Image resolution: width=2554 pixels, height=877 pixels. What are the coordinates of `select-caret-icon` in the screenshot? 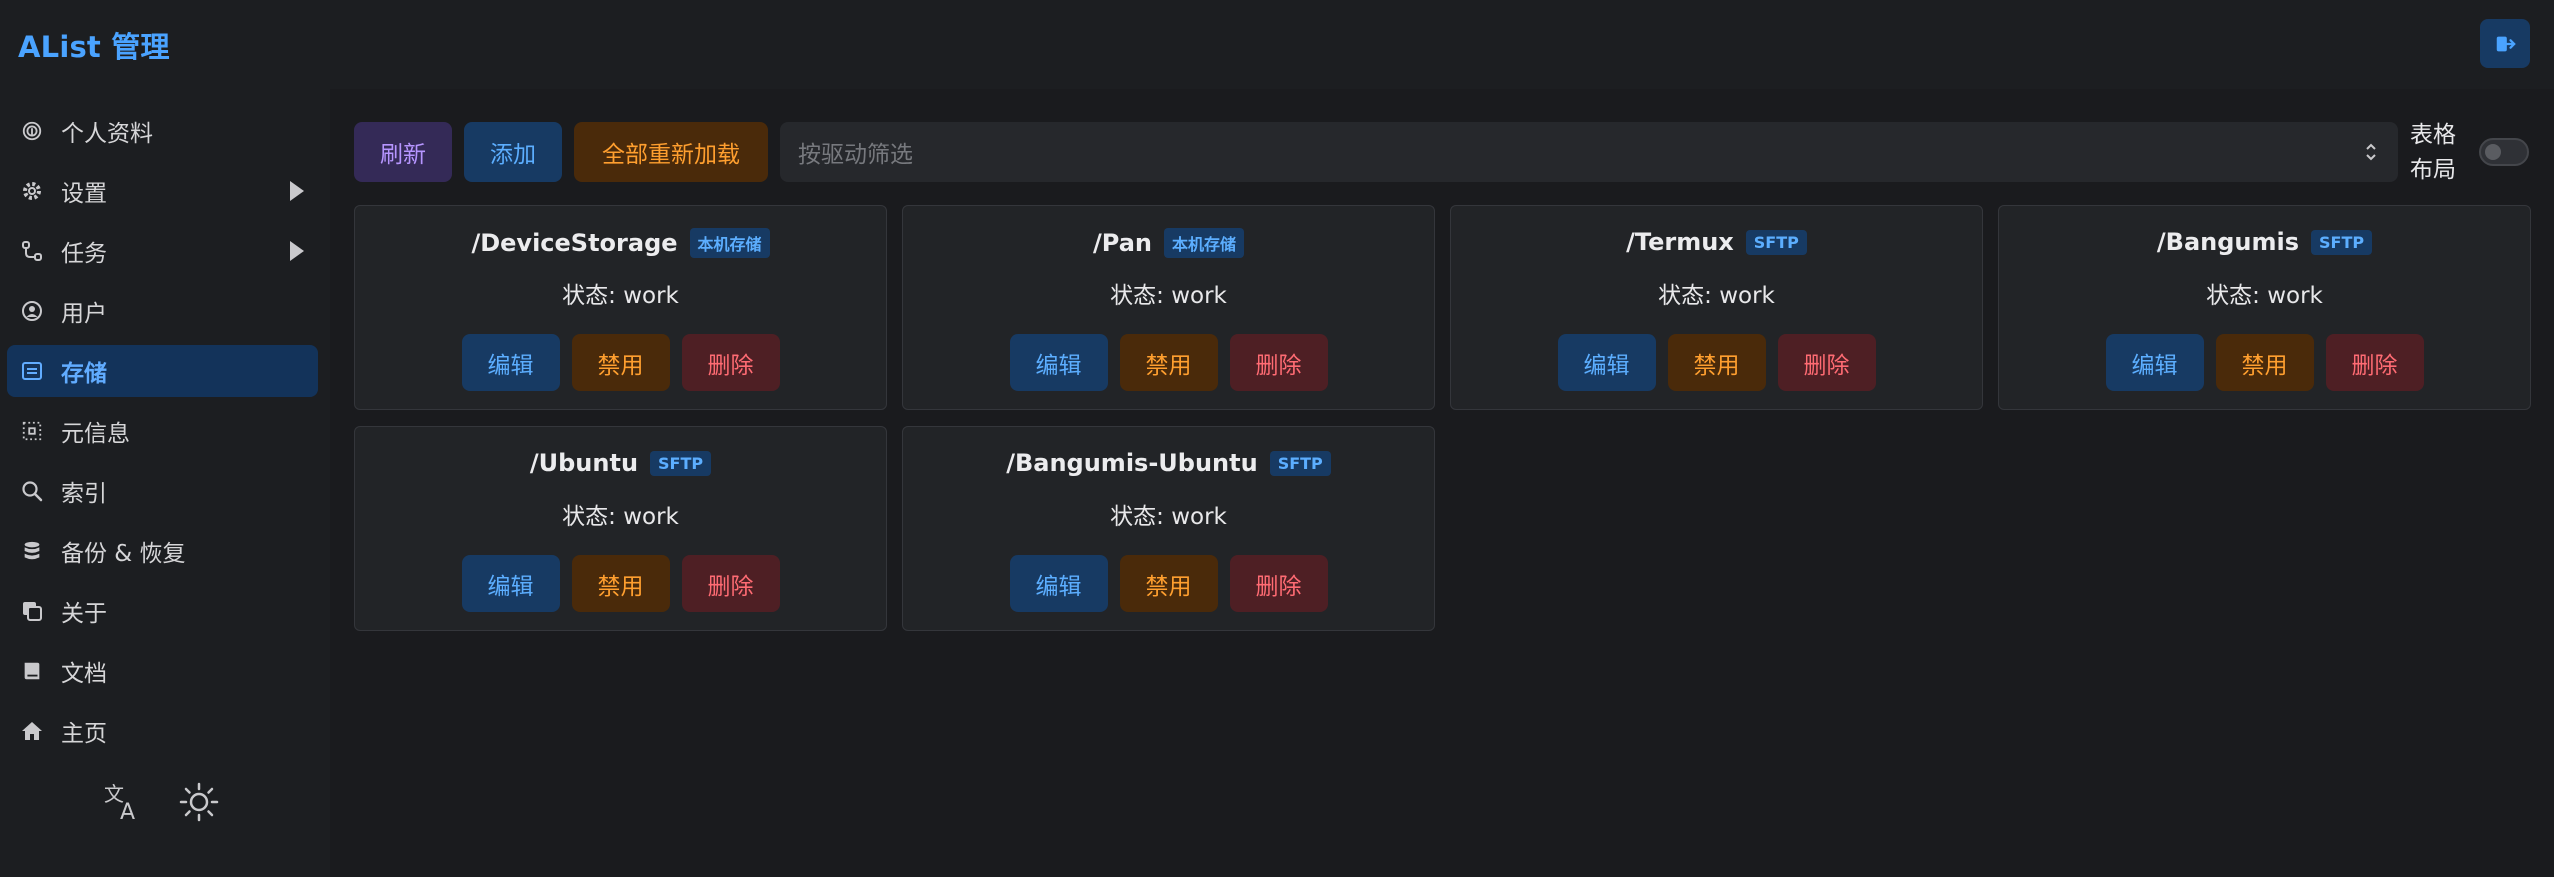 It's located at (2371, 152).